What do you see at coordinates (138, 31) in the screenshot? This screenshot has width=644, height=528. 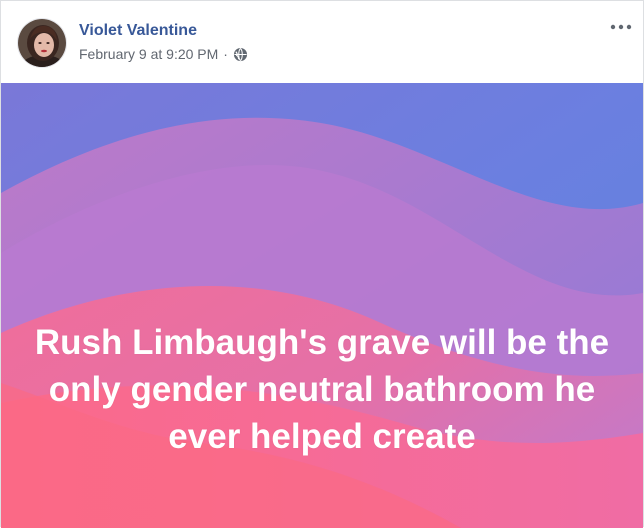 I see `author-name: Violet Valentine` at bounding box center [138, 31].